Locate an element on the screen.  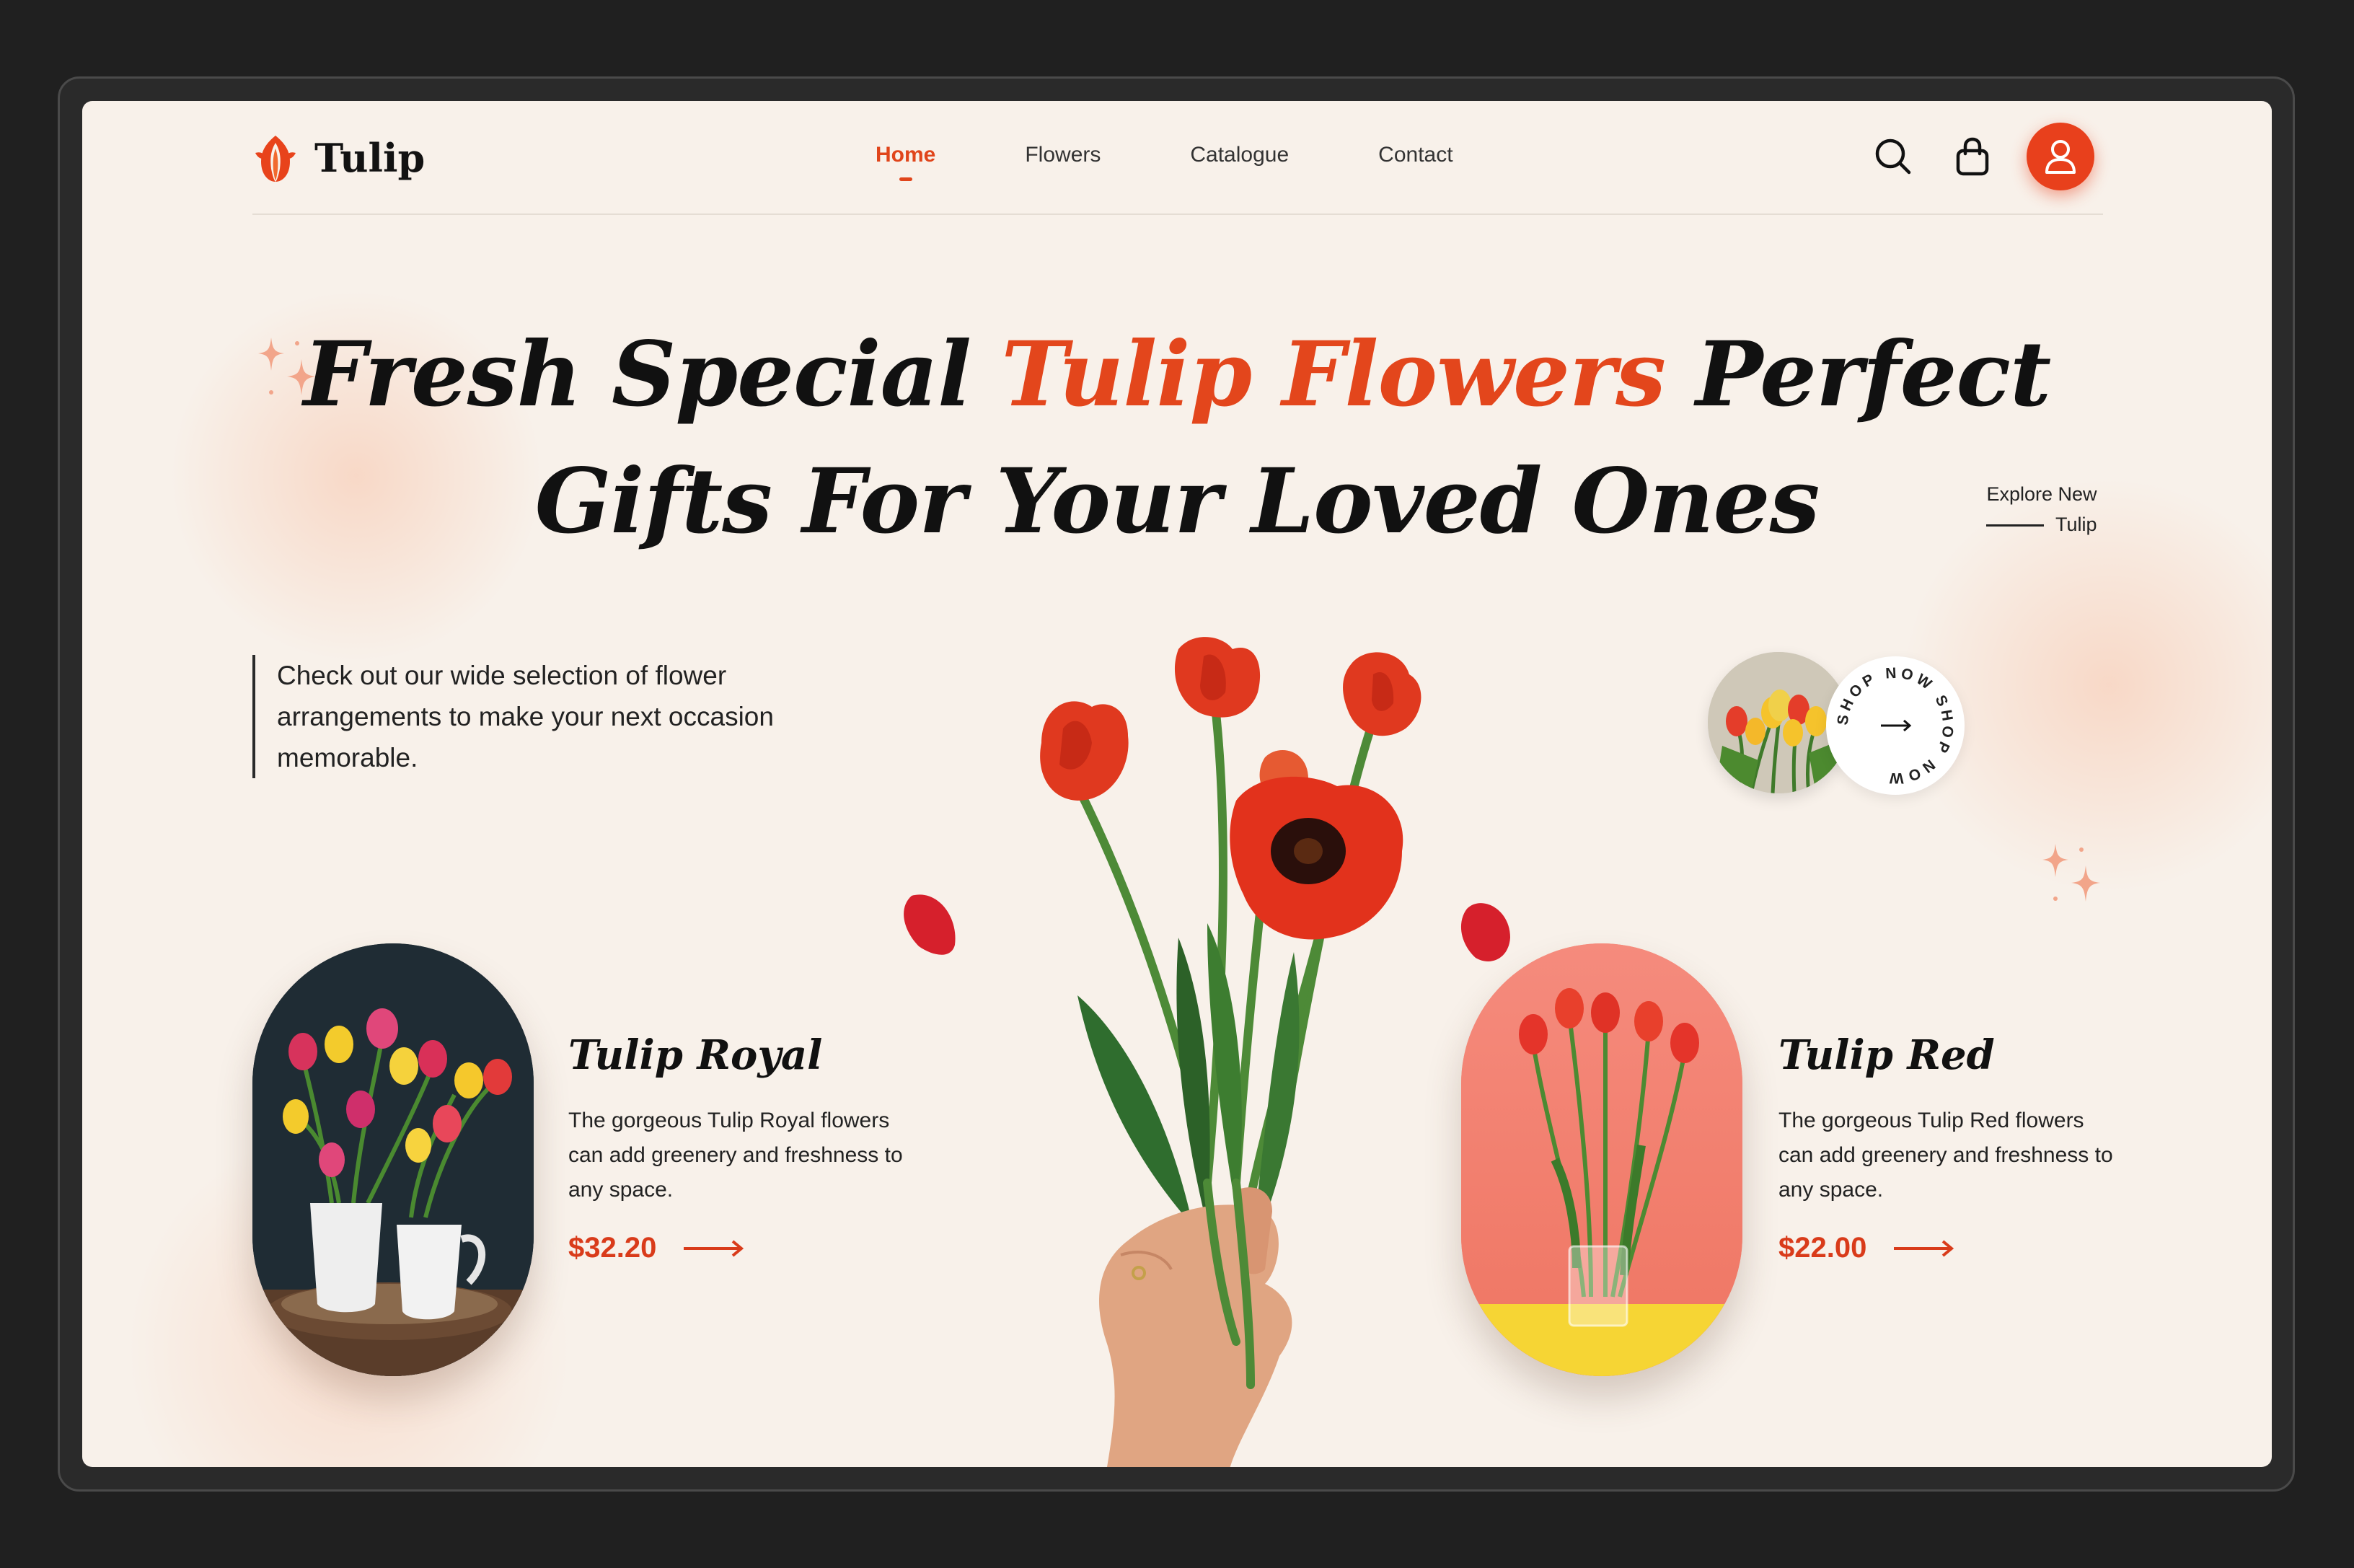
product-buy-link: $22.00 is located at coordinates (1951, 1248).